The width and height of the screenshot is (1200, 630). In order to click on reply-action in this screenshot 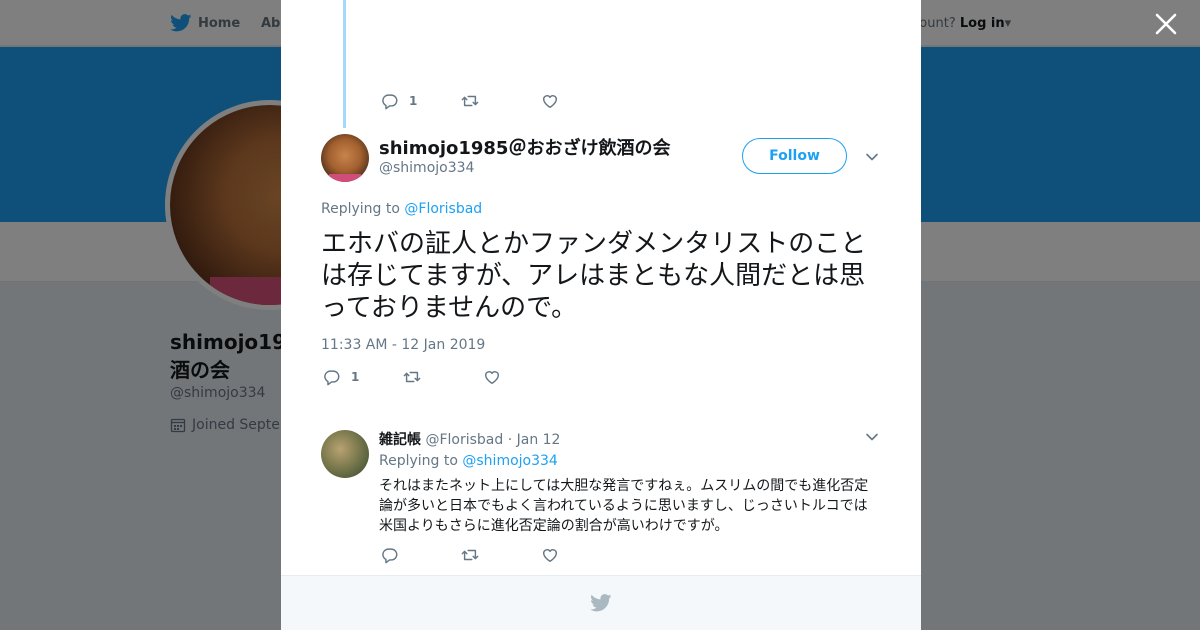, I will do `click(421, 555)`.